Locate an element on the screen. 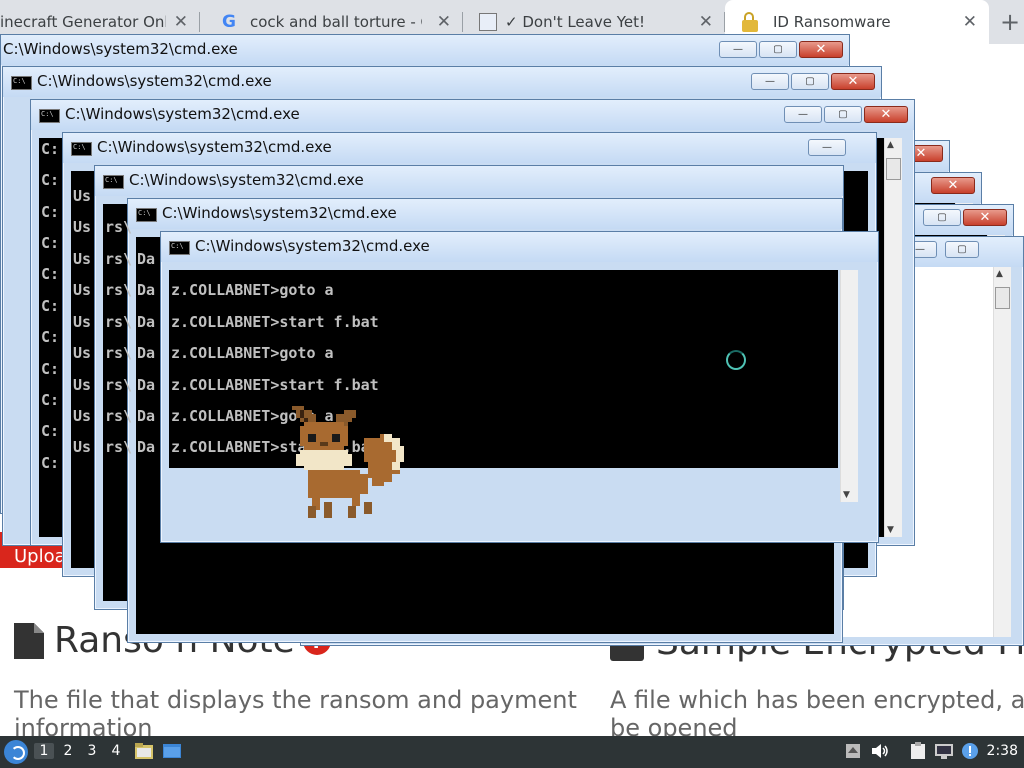 This screenshot has width=1024, height=768. file-manager-icon is located at coordinates (144, 751).